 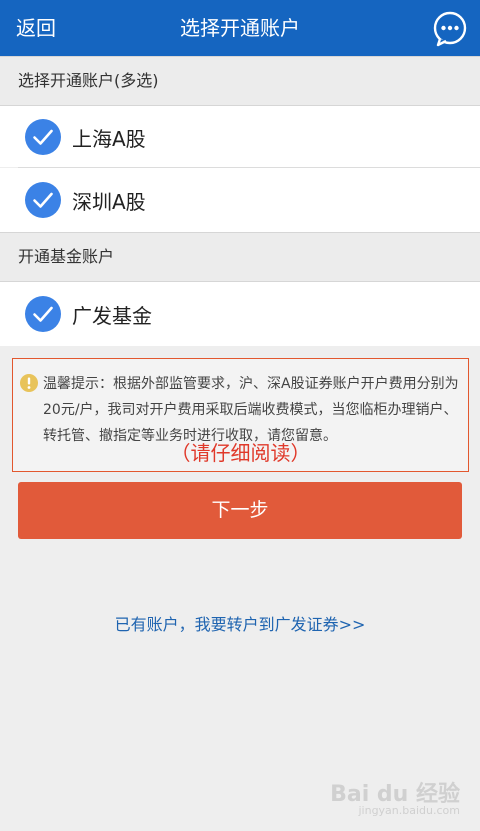 What do you see at coordinates (450, 29) in the screenshot?
I see `chat-bubble-icon` at bounding box center [450, 29].